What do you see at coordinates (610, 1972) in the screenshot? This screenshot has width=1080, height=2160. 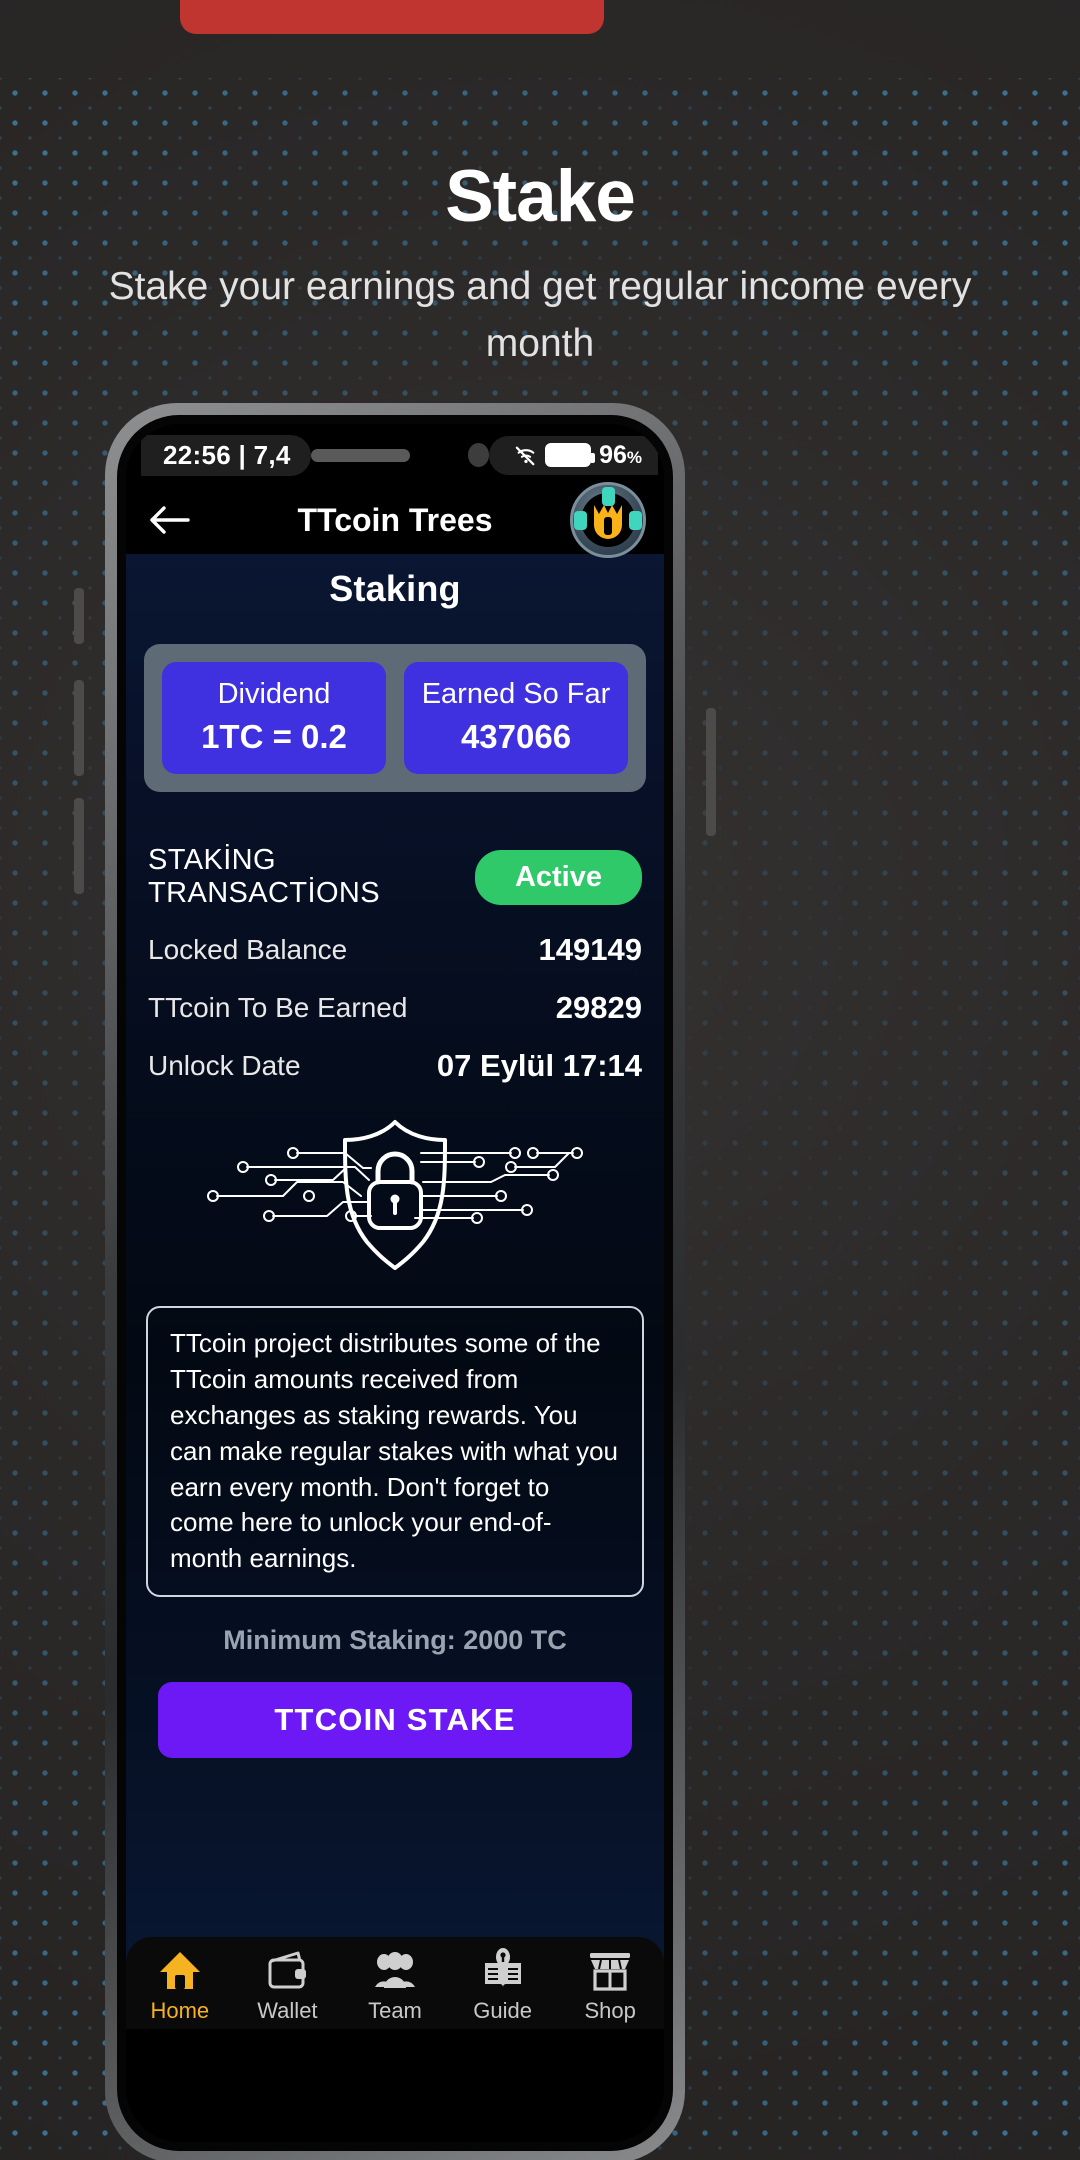 I see `shop-icon` at bounding box center [610, 1972].